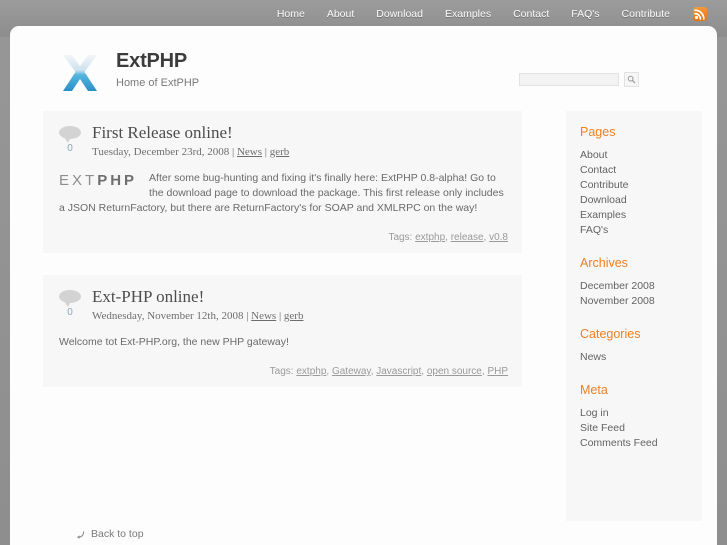  I want to click on list-item: News, so click(641, 357).